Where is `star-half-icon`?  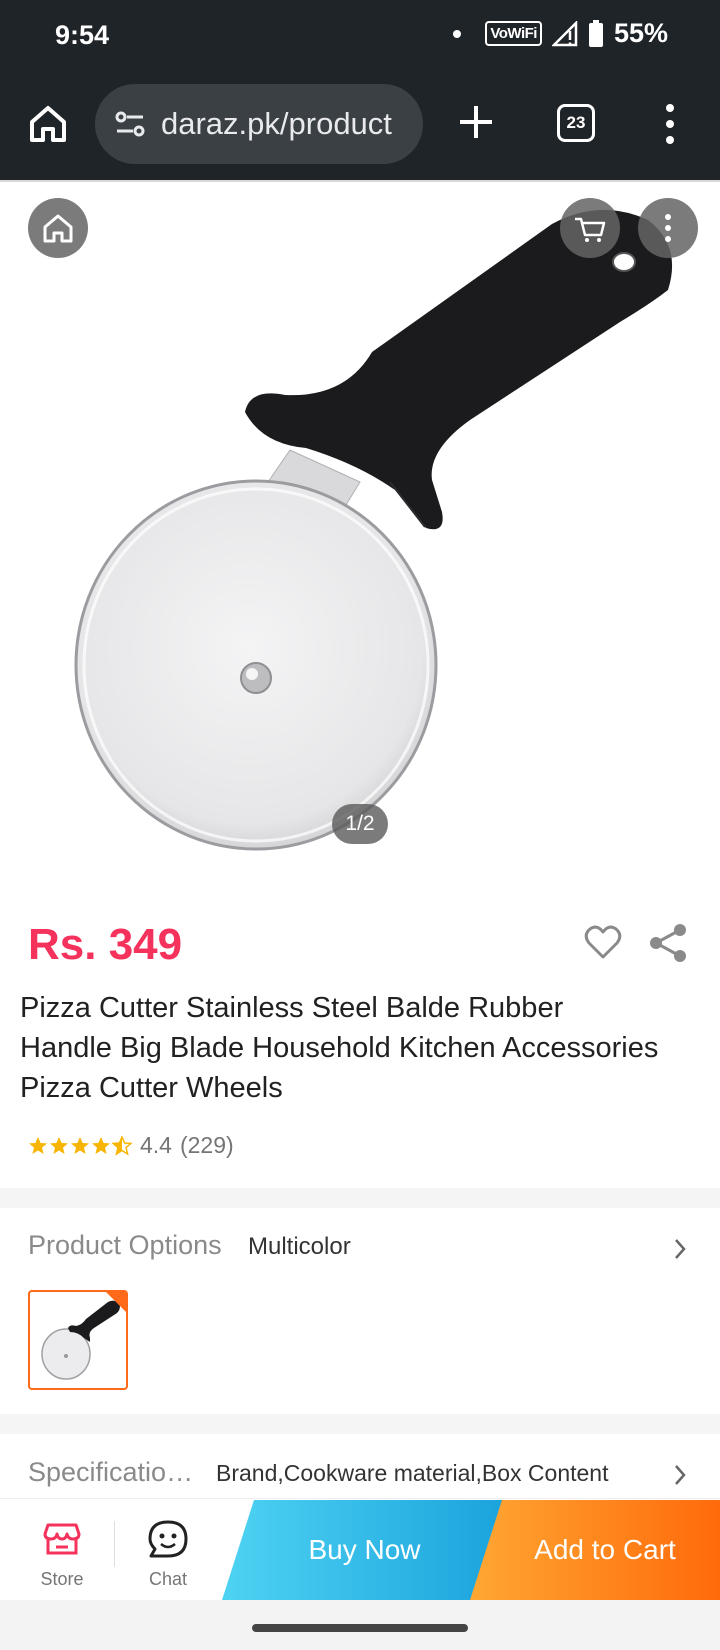
star-half-icon is located at coordinates (122, 1145).